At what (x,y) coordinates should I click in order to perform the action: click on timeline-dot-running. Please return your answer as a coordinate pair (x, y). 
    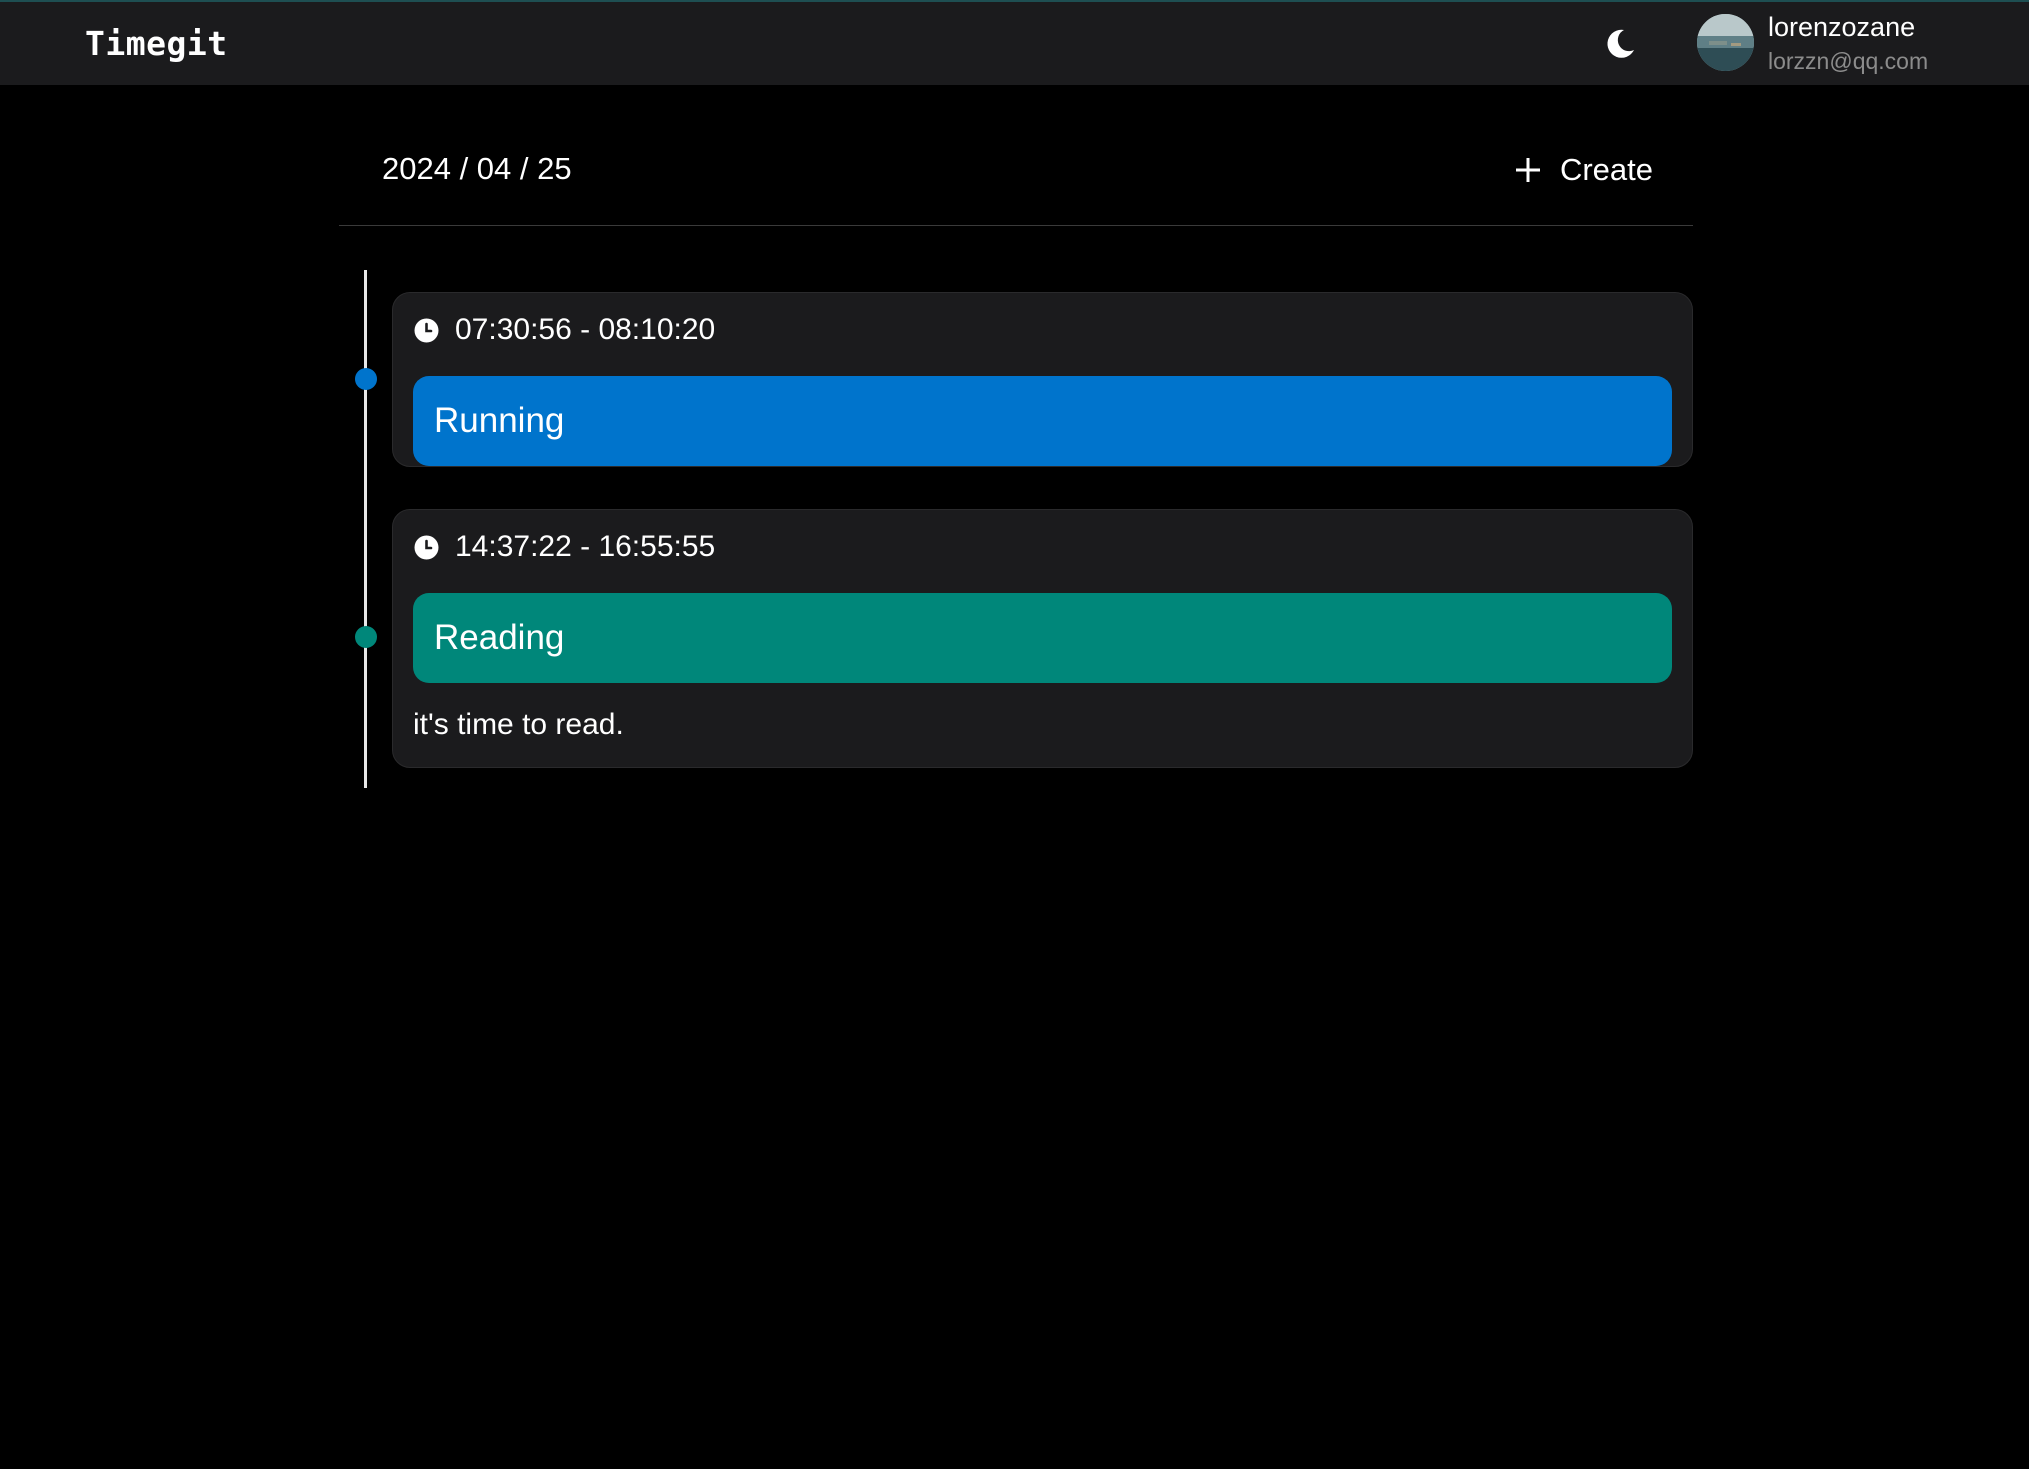
    Looking at the image, I should click on (366, 379).